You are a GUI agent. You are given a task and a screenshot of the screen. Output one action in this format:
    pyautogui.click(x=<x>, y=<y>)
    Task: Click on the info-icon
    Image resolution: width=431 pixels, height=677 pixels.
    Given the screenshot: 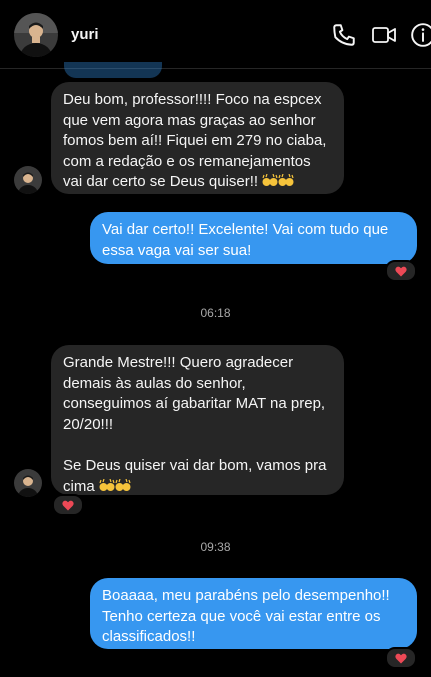 What is the action you would take?
    pyautogui.click(x=420, y=35)
    